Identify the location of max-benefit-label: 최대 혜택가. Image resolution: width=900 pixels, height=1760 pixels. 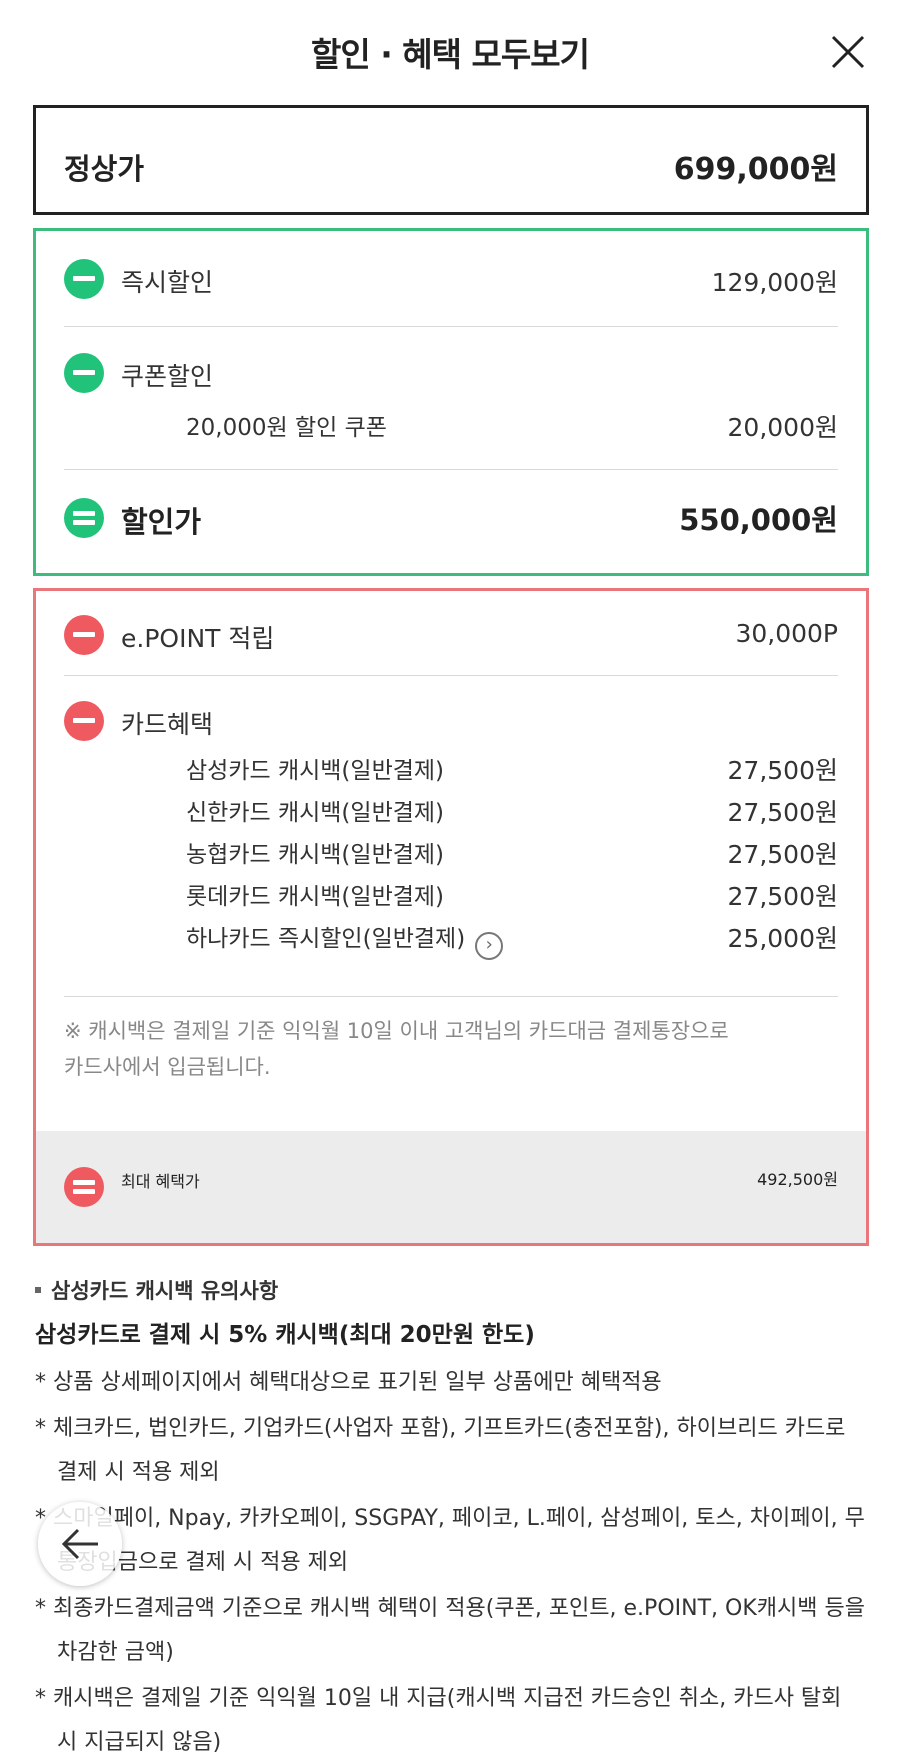
(160, 1181).